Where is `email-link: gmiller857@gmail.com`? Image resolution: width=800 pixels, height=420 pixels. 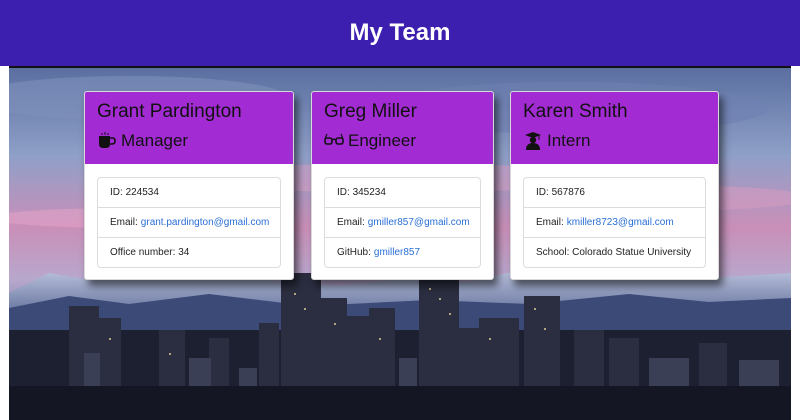 email-link: gmiller857@gmail.com is located at coordinates (419, 222).